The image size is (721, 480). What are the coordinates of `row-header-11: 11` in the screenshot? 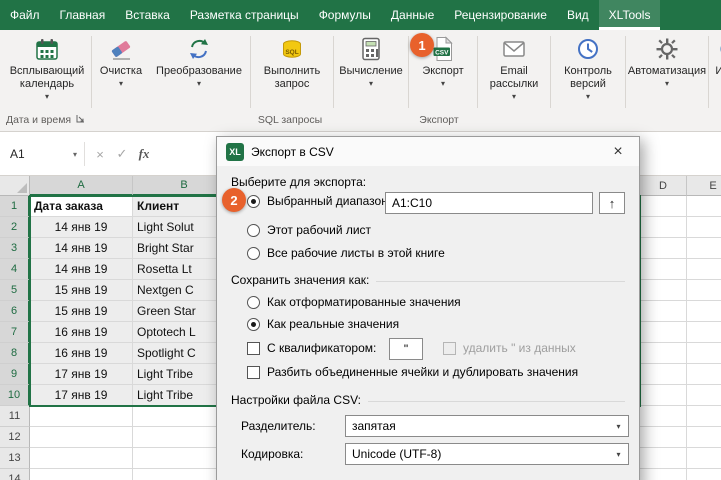 It's located at (15, 416).